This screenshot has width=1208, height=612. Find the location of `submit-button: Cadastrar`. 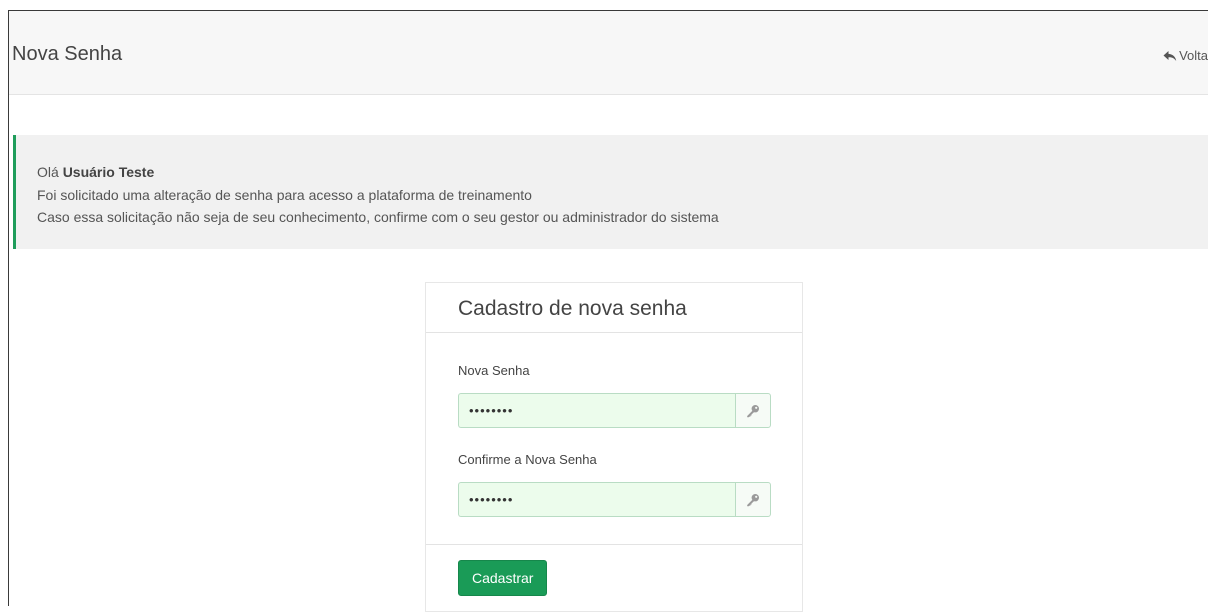

submit-button: Cadastrar is located at coordinates (503, 578).